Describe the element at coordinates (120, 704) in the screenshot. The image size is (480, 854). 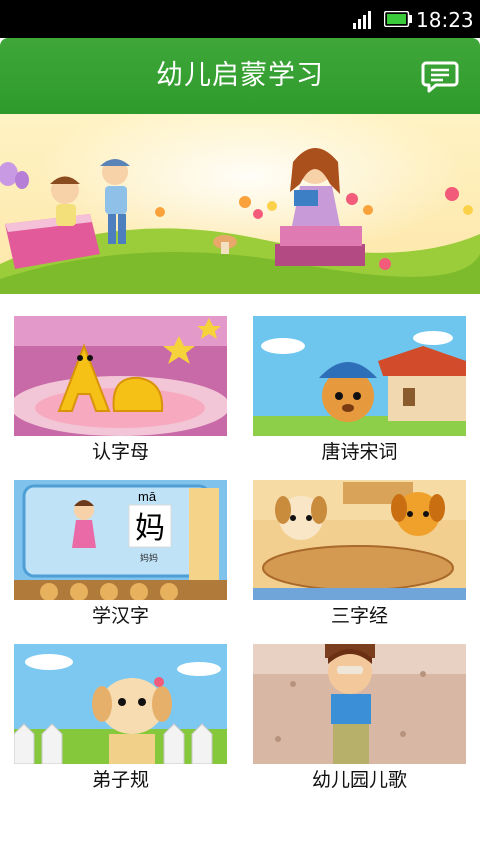
I see `rules-thumbnail` at that location.